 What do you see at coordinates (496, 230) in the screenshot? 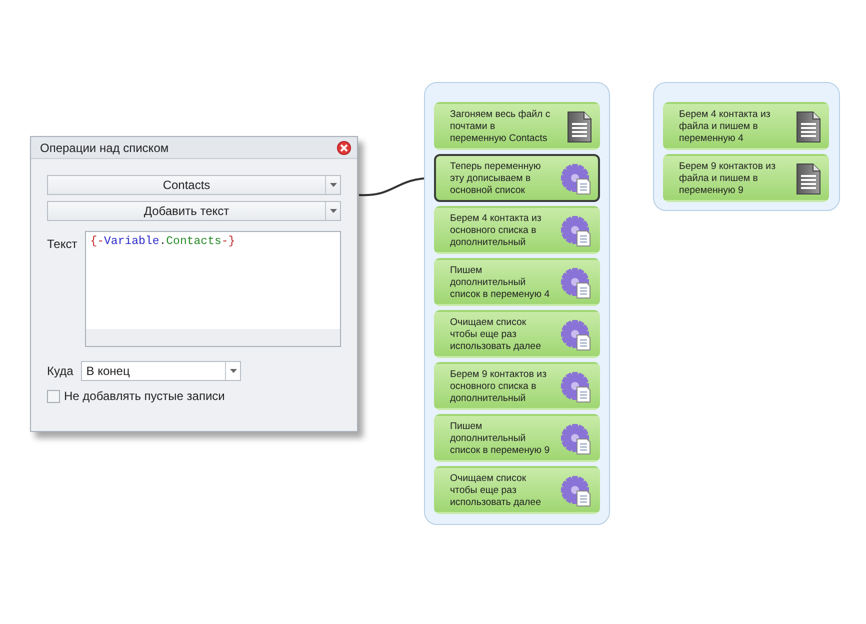
I see `node-text: Берем 4 контакта из основного списка в дополнительный` at bounding box center [496, 230].